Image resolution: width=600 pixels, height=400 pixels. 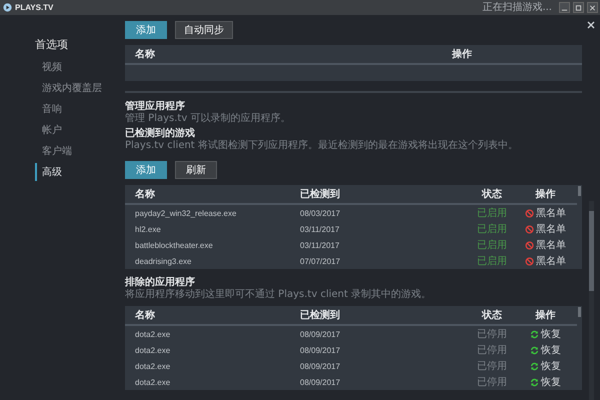 I want to click on table-cell-text: 07/07/2017, so click(x=321, y=261).